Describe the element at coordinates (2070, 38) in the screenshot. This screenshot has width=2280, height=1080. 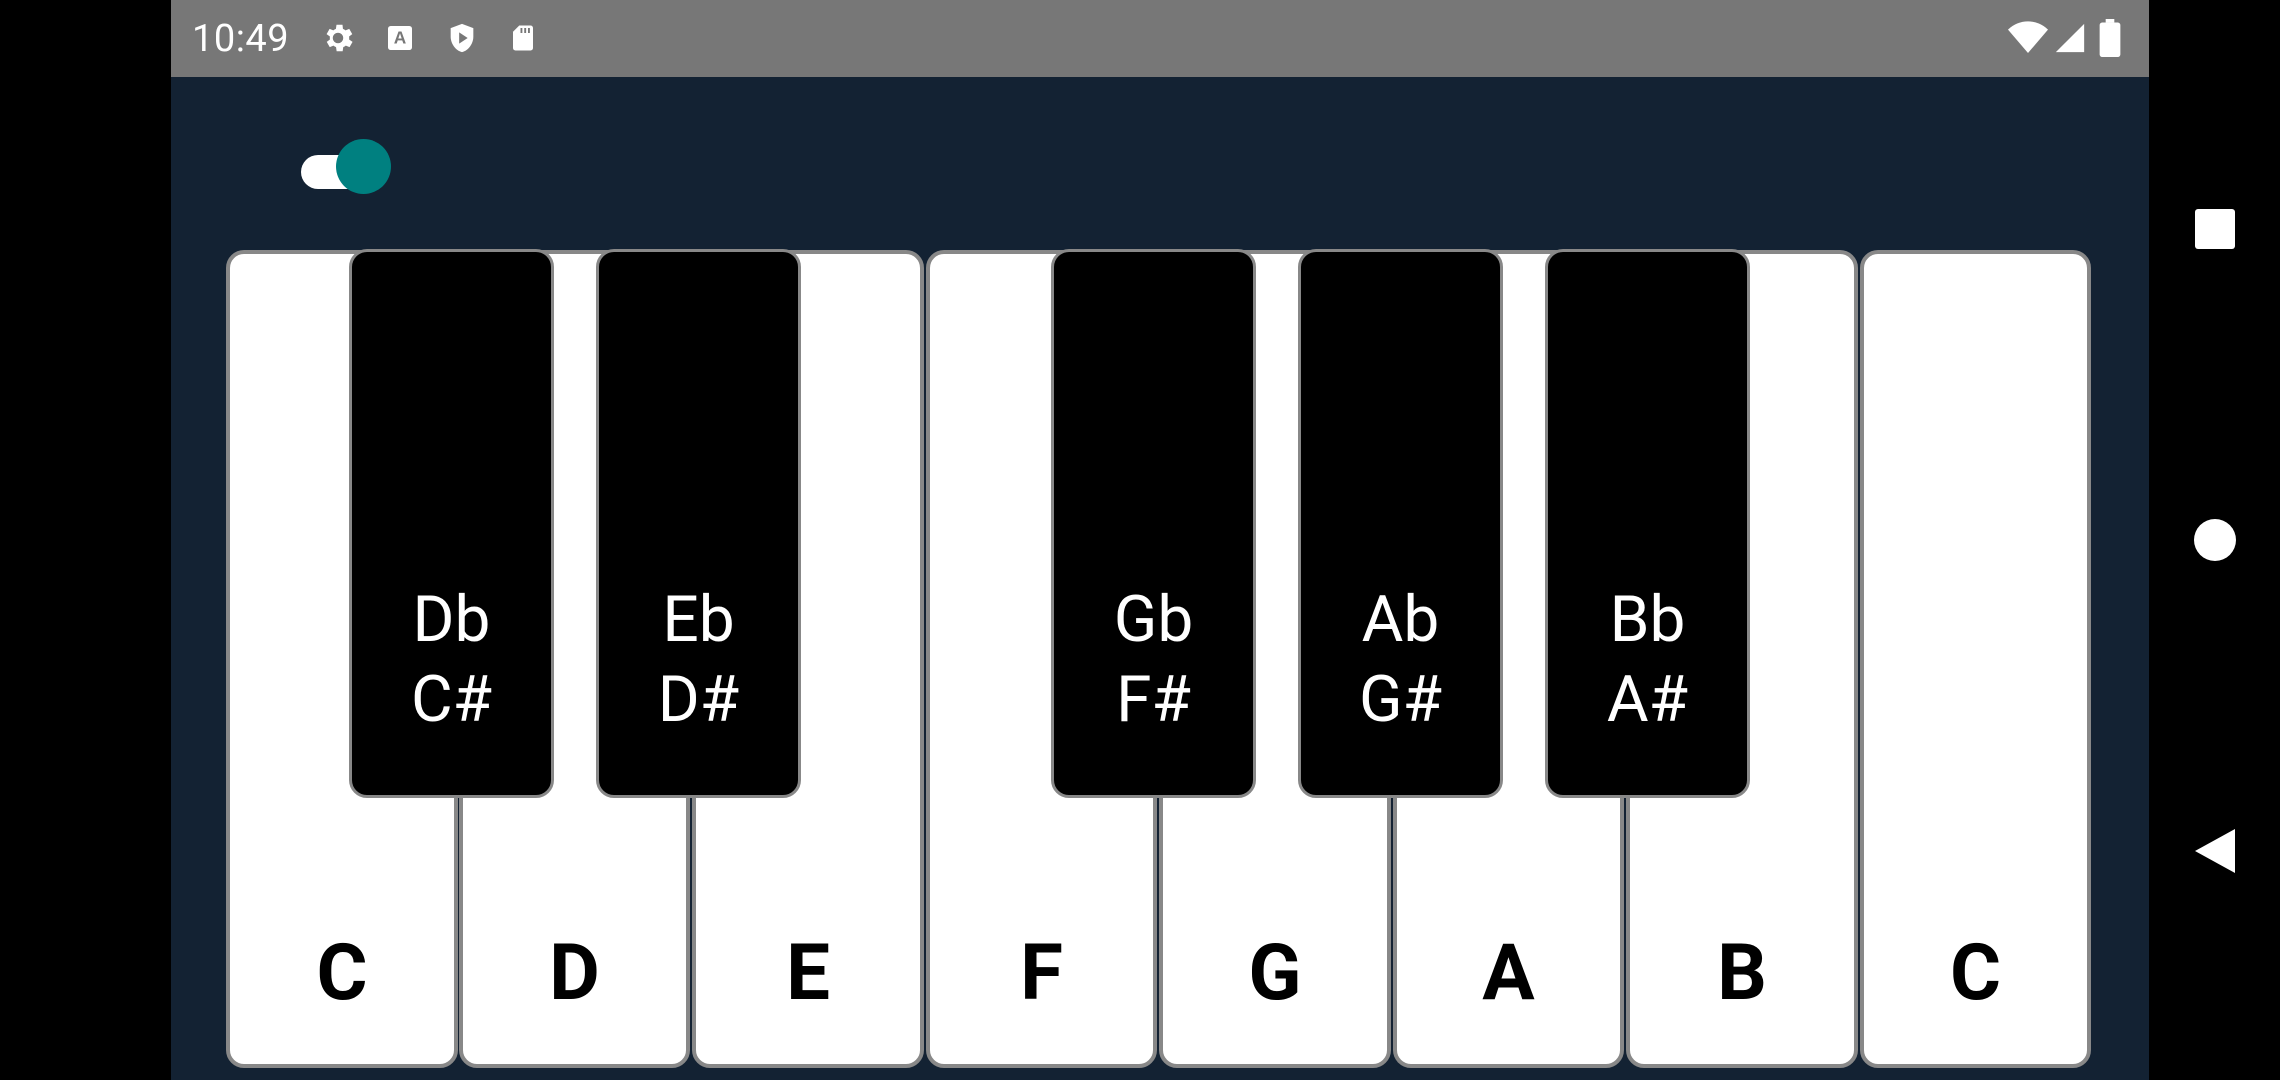
I see `cell-signal-icon` at that location.